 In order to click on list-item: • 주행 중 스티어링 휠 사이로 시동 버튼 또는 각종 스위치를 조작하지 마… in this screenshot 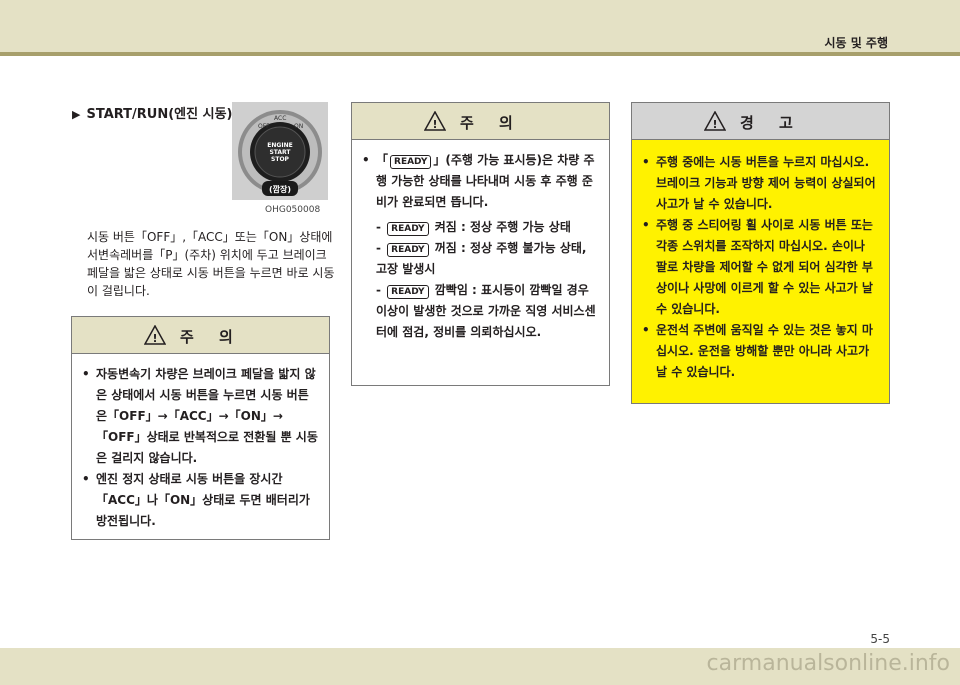, I will do `click(754, 267)`.